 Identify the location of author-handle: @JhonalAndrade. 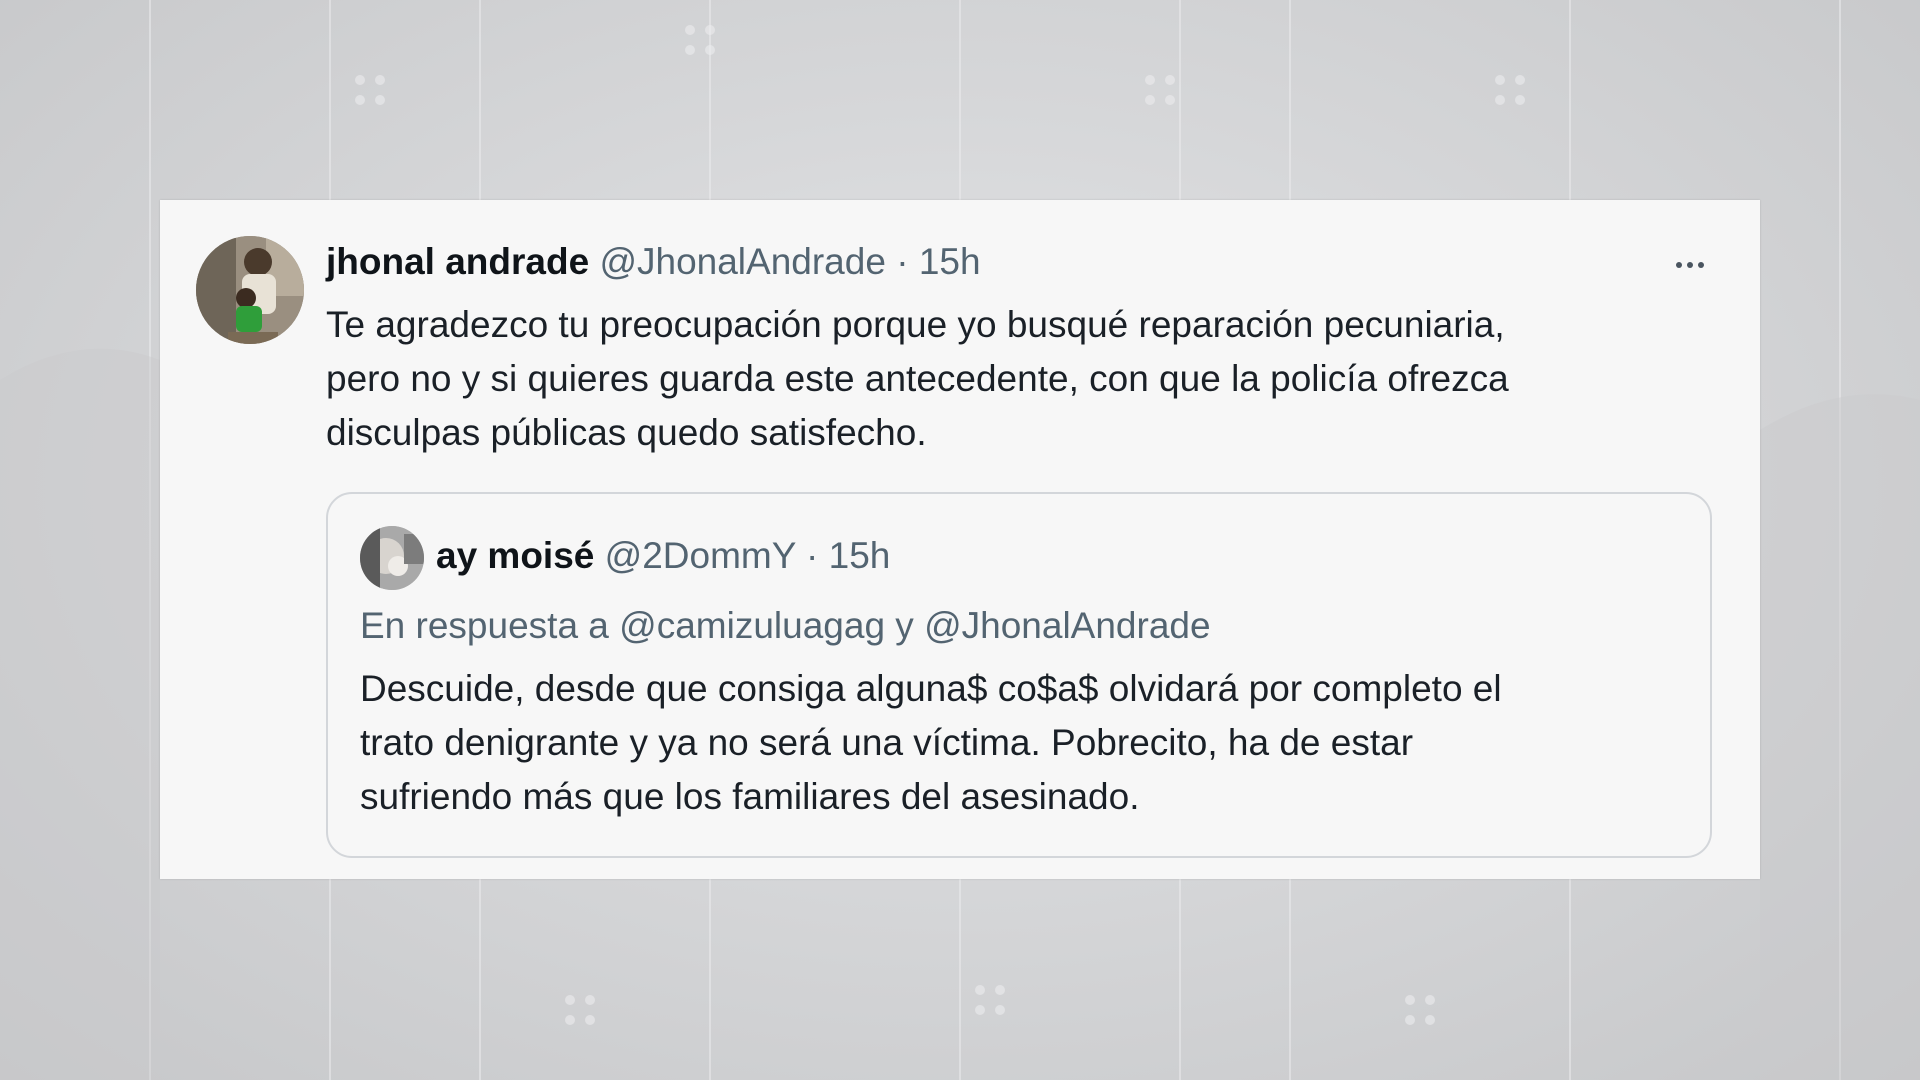
(742, 261).